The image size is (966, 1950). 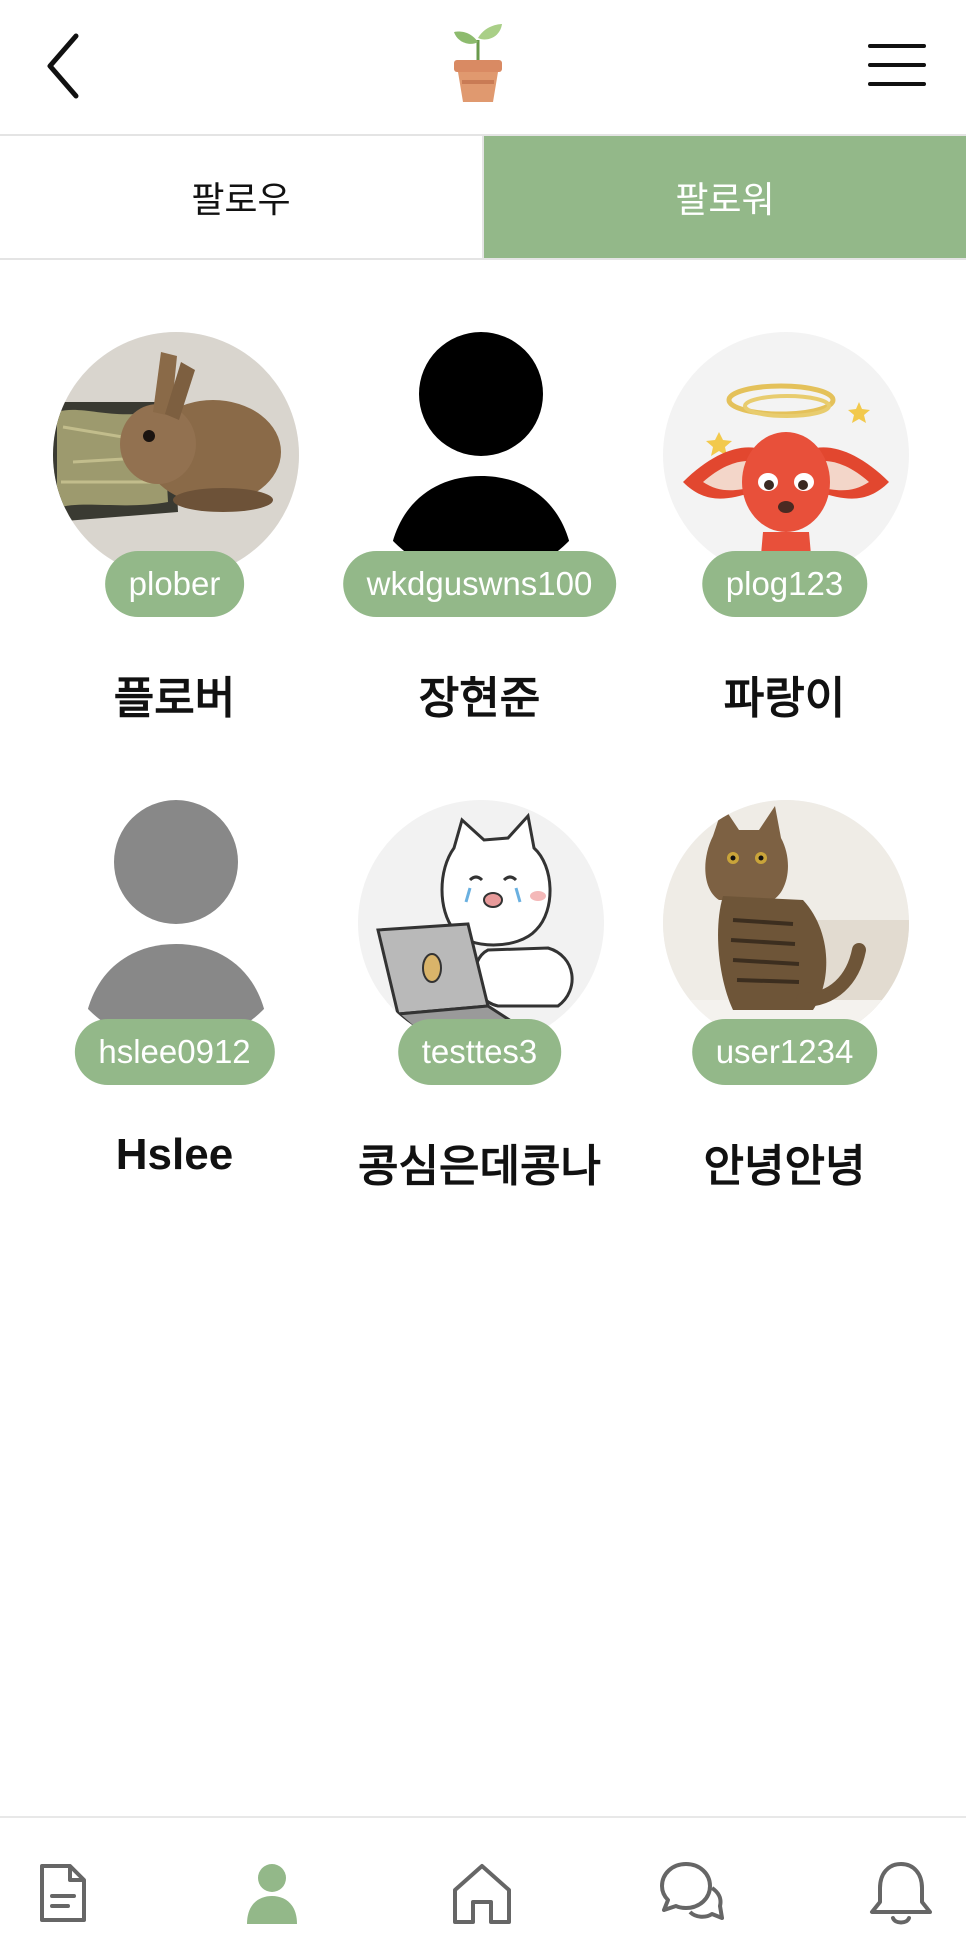 What do you see at coordinates (174, 1052) in the screenshot?
I see `user-id-badge: hslee0912` at bounding box center [174, 1052].